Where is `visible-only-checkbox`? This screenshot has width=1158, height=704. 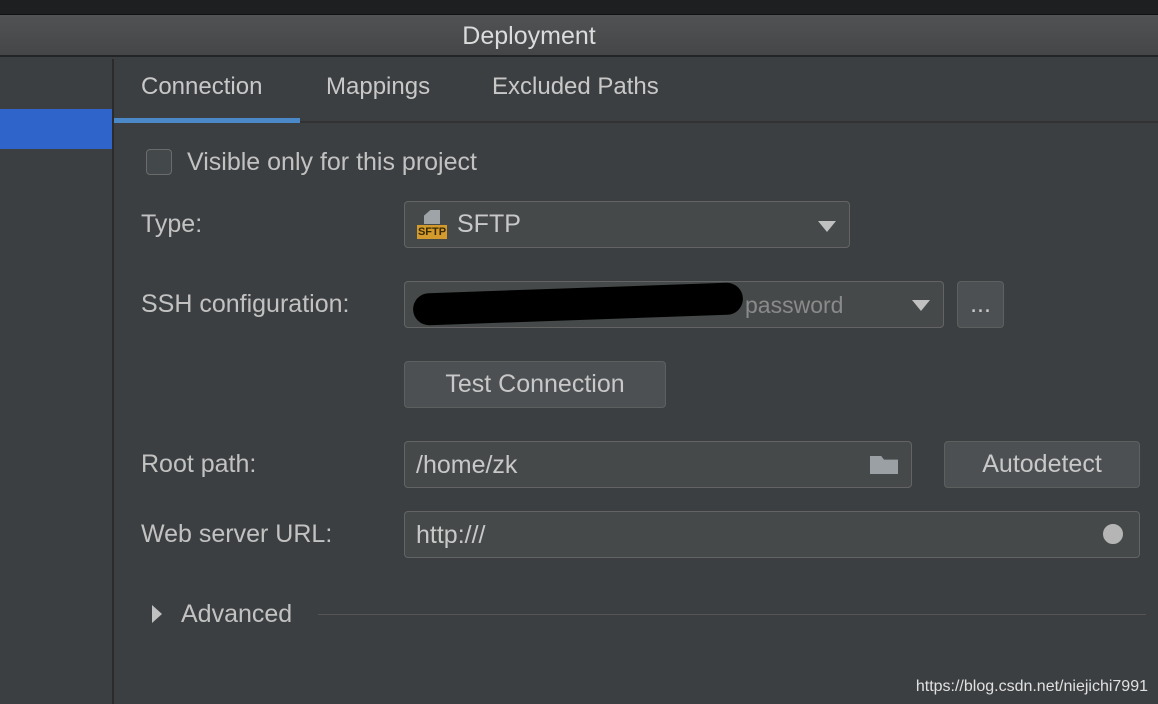
visible-only-checkbox is located at coordinates (159, 162).